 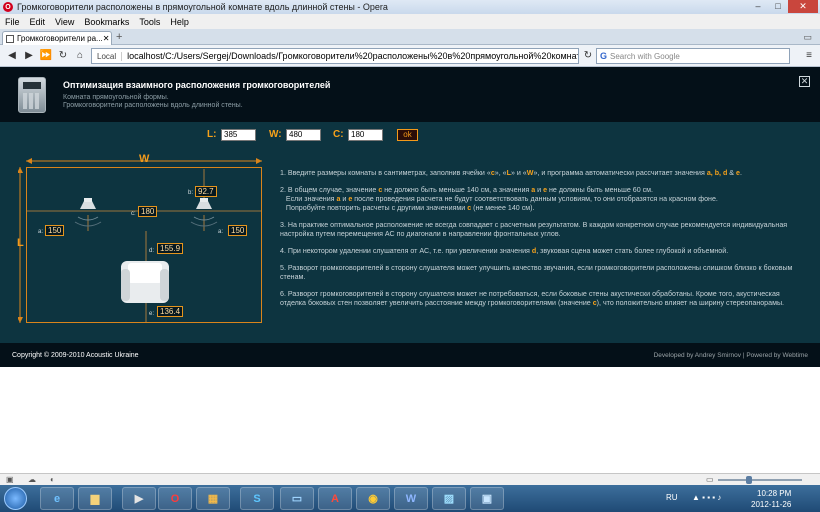 What do you see at coordinates (55, 230) in the screenshot?
I see `a-left-value: 150` at bounding box center [55, 230].